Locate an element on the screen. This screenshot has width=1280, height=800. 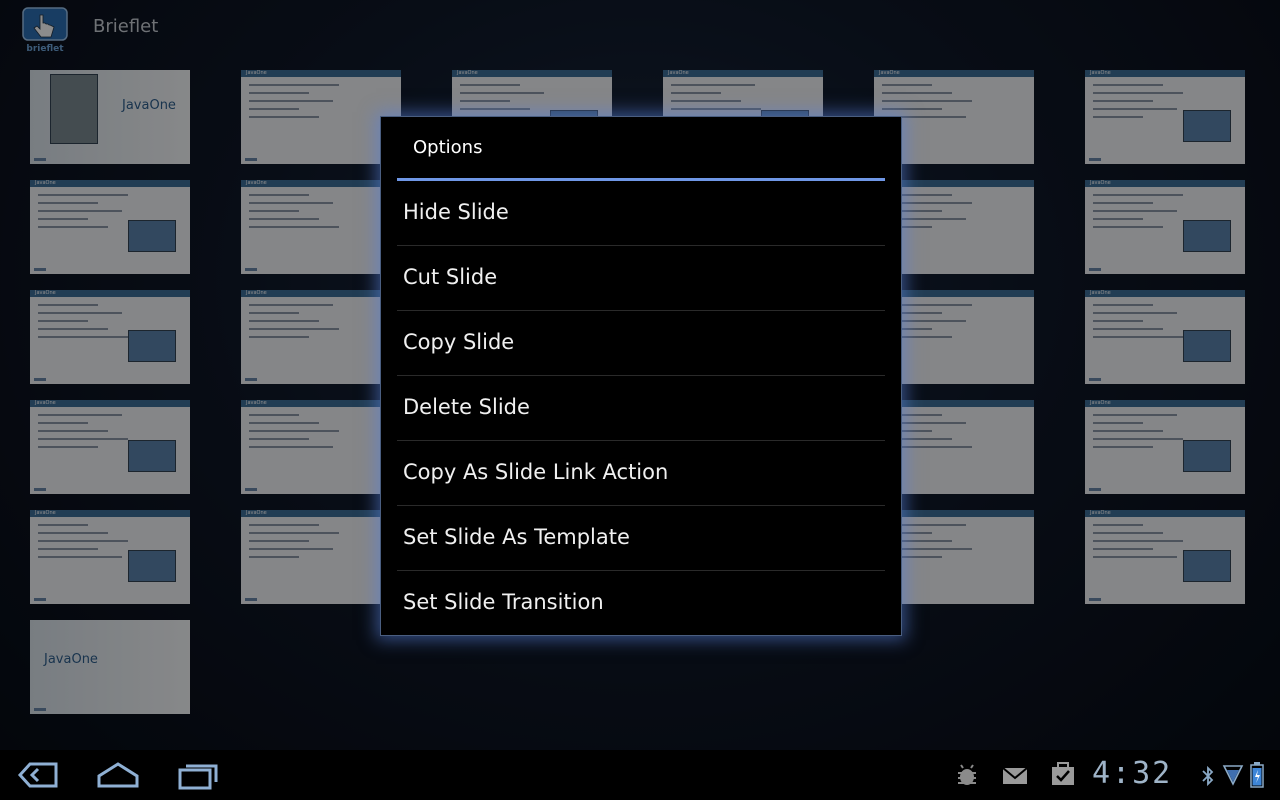
bluetooth-icon is located at coordinates (1208, 776).